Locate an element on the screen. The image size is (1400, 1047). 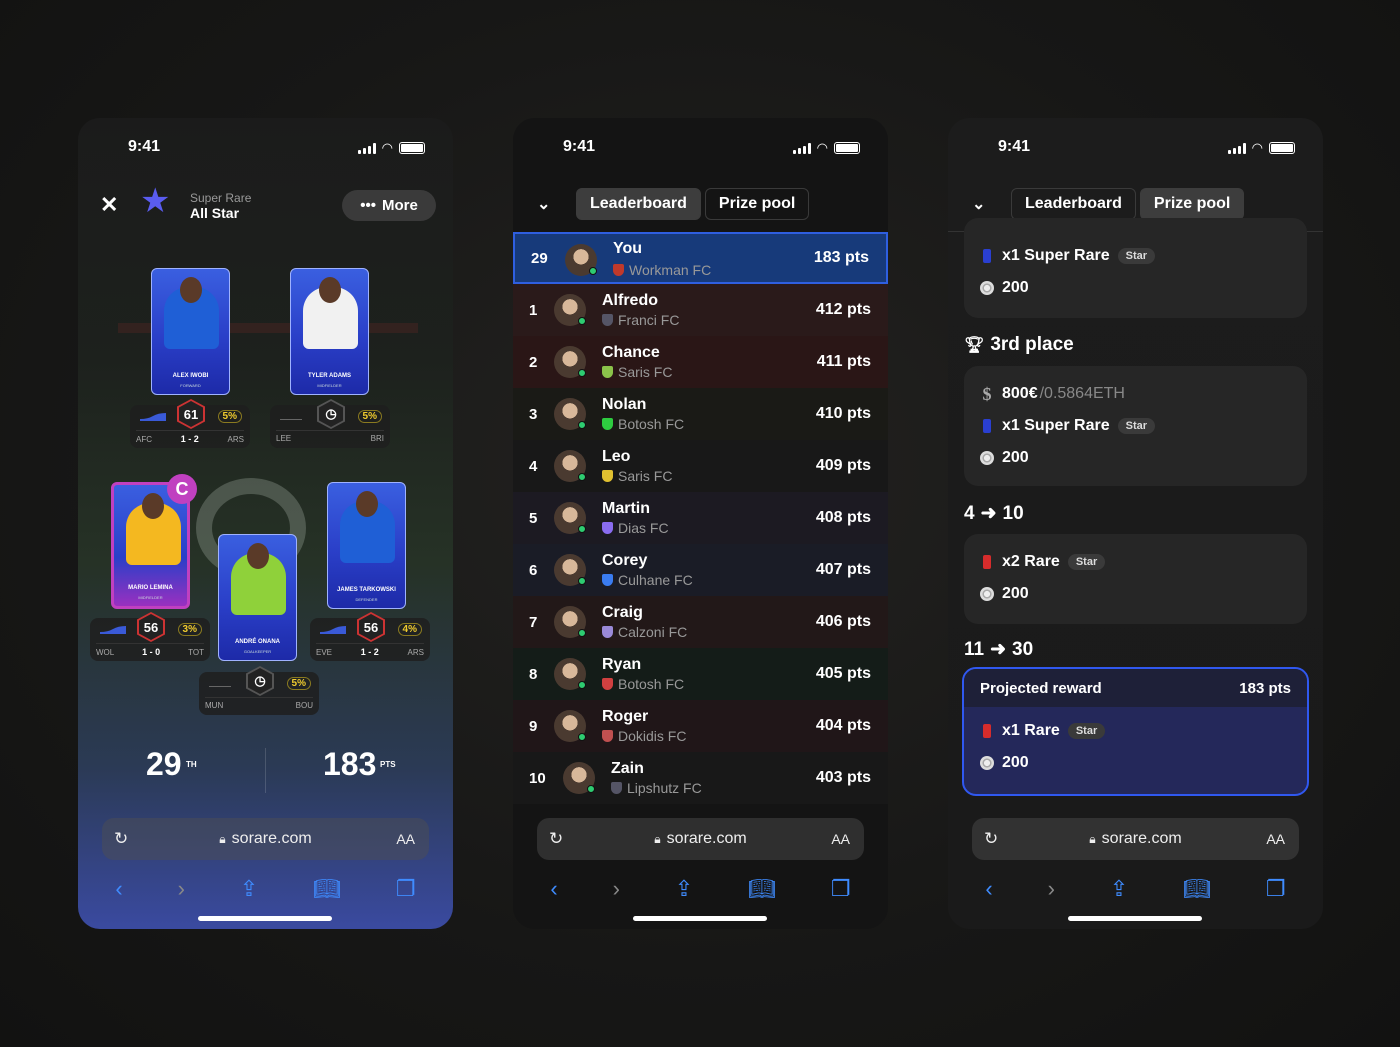
more-label: More is located at coordinates (399, 205).